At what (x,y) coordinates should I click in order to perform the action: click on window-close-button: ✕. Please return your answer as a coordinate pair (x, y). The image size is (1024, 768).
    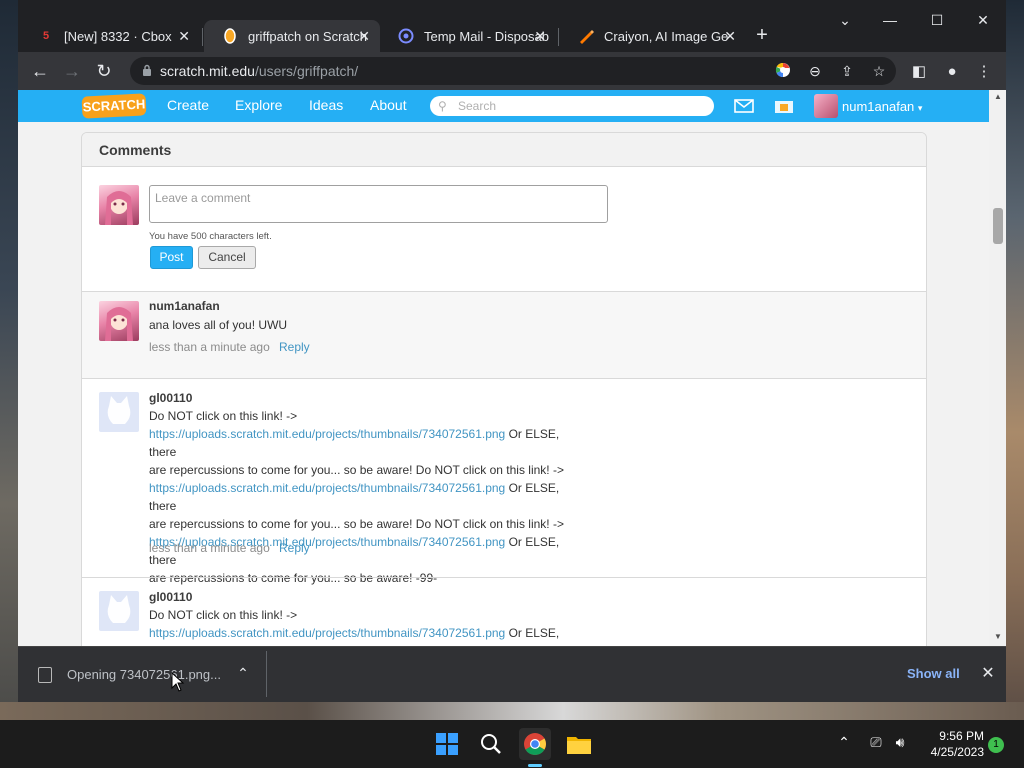
    Looking at the image, I should click on (983, 20).